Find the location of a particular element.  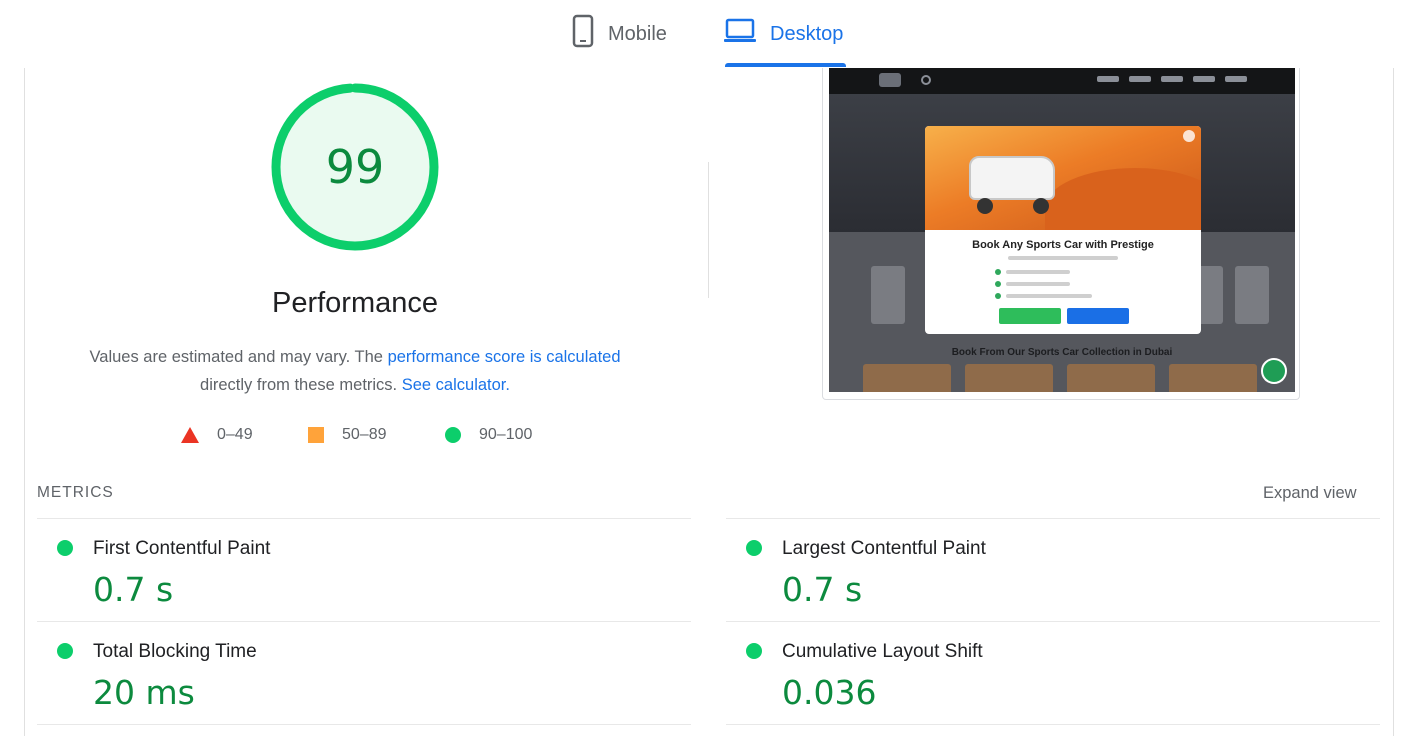

legend-pass-label: 90–100 is located at coordinates (506, 434).